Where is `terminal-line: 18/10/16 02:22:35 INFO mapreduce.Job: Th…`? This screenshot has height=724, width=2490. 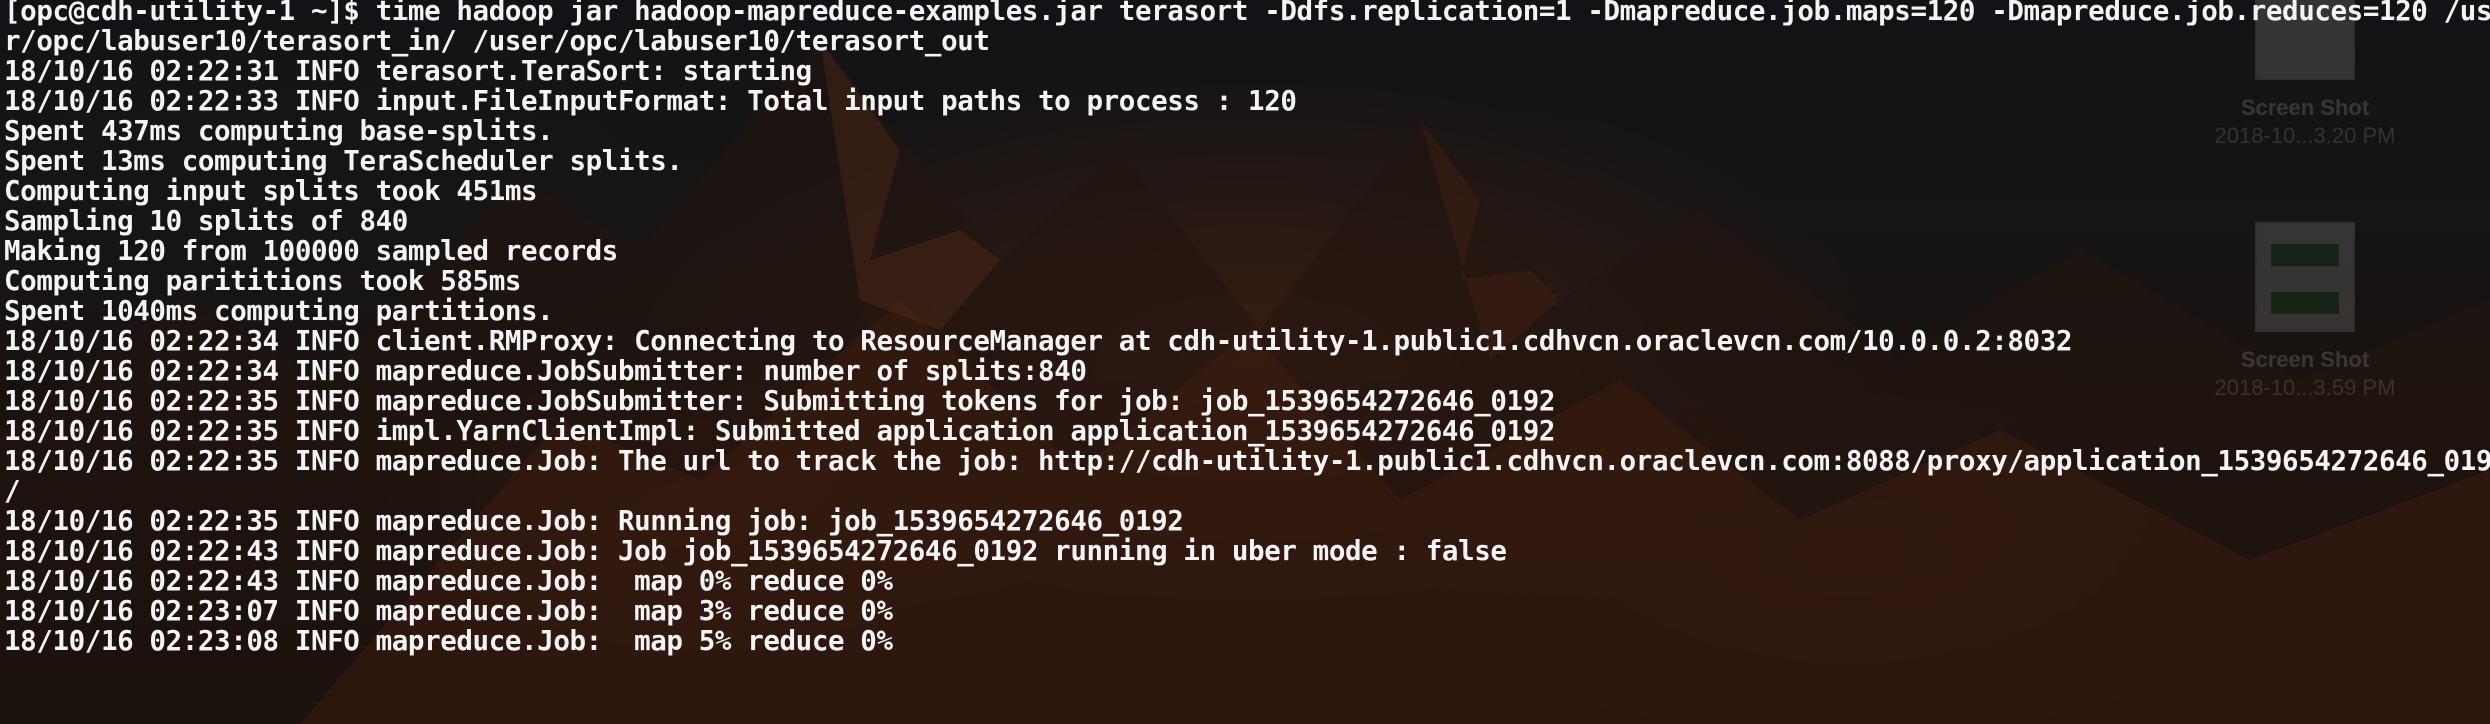
terminal-line: 18/10/16 02:22:35 INFO mapreduce.Job: Th… is located at coordinates (1247, 461).